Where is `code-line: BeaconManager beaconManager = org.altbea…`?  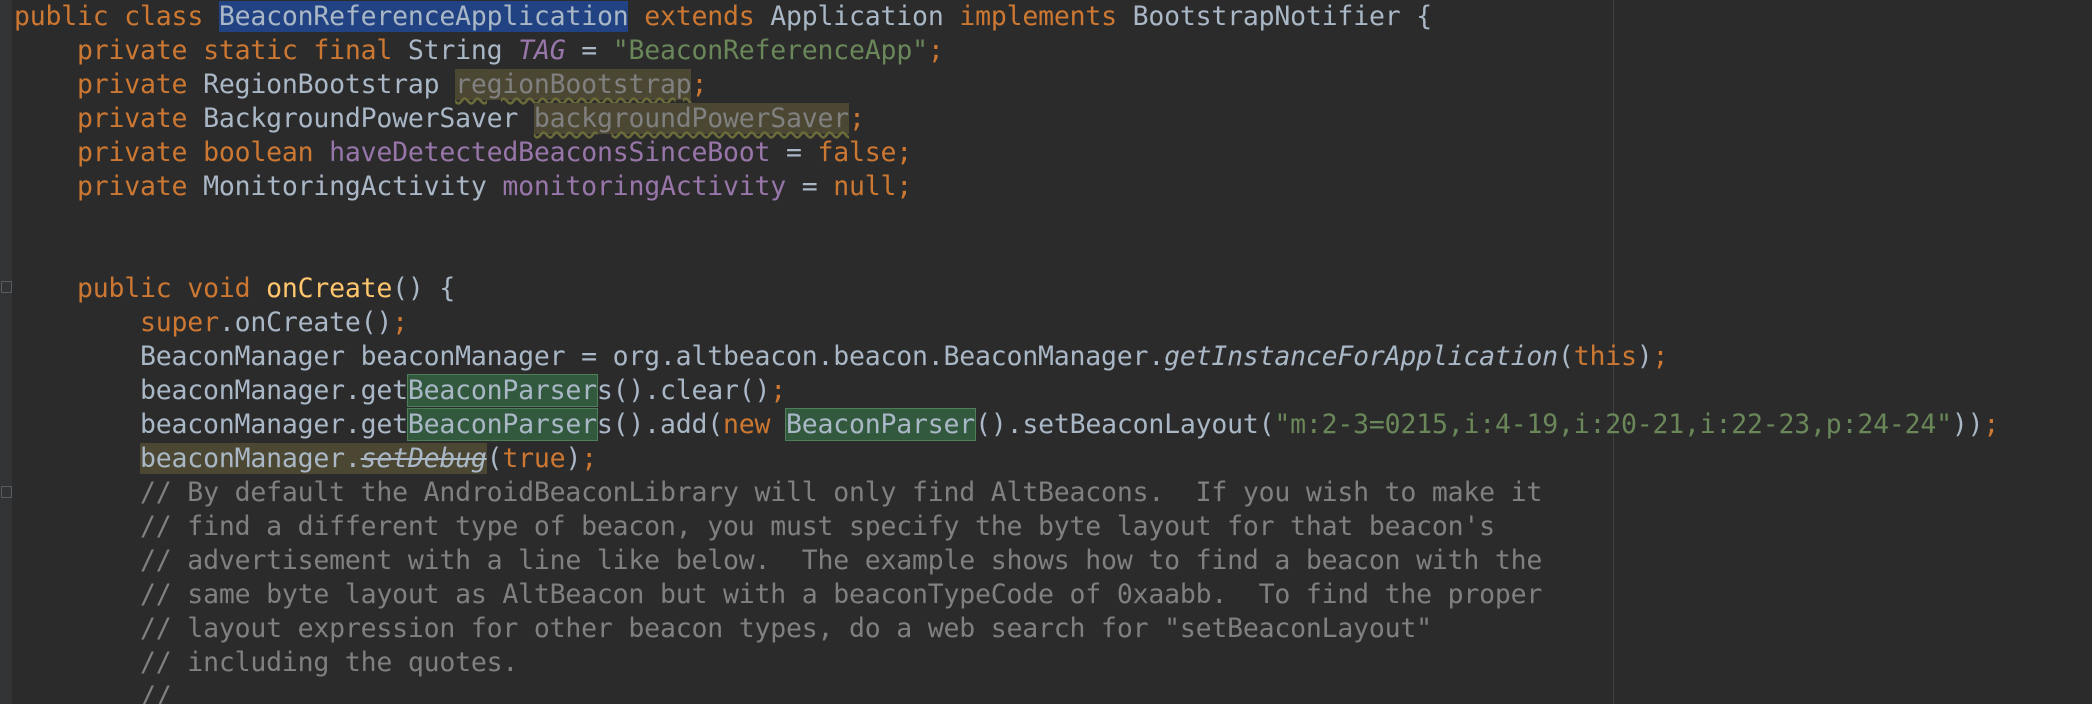 code-line: BeaconManager beaconManager = org.altbea… is located at coordinates (1053, 357).